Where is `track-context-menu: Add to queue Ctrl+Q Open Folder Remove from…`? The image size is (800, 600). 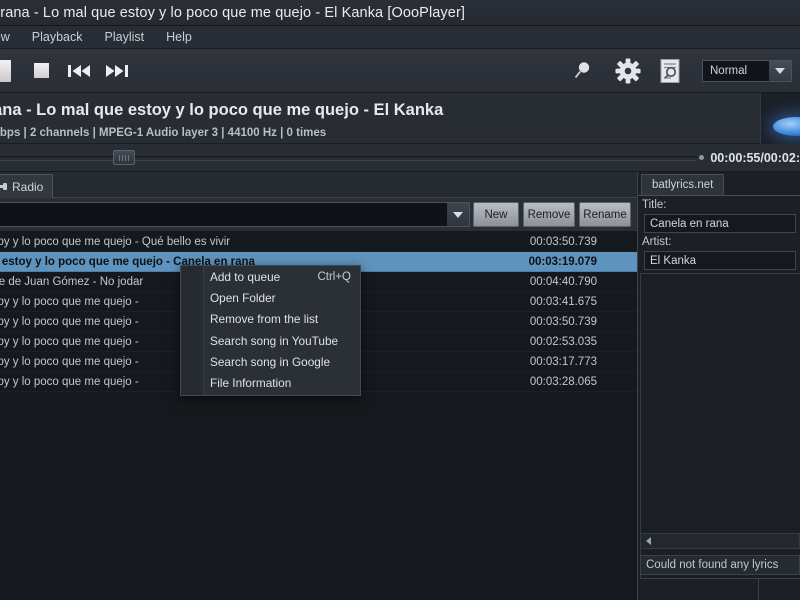 track-context-menu: Add to queue Ctrl+Q Open Folder Remove from… is located at coordinates (270, 330).